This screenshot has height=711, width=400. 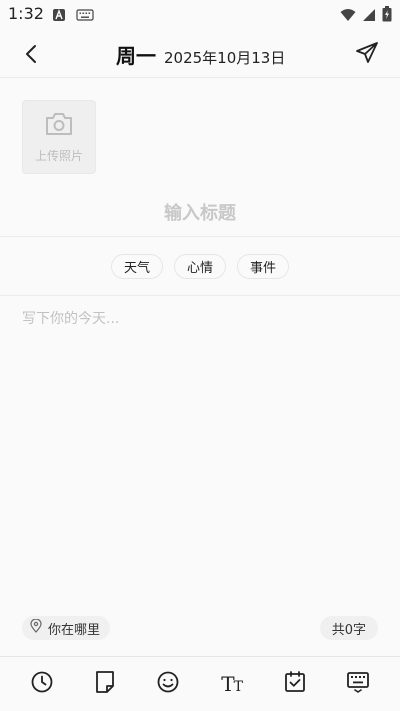 I want to click on status-right-icons, so click(x=366, y=16).